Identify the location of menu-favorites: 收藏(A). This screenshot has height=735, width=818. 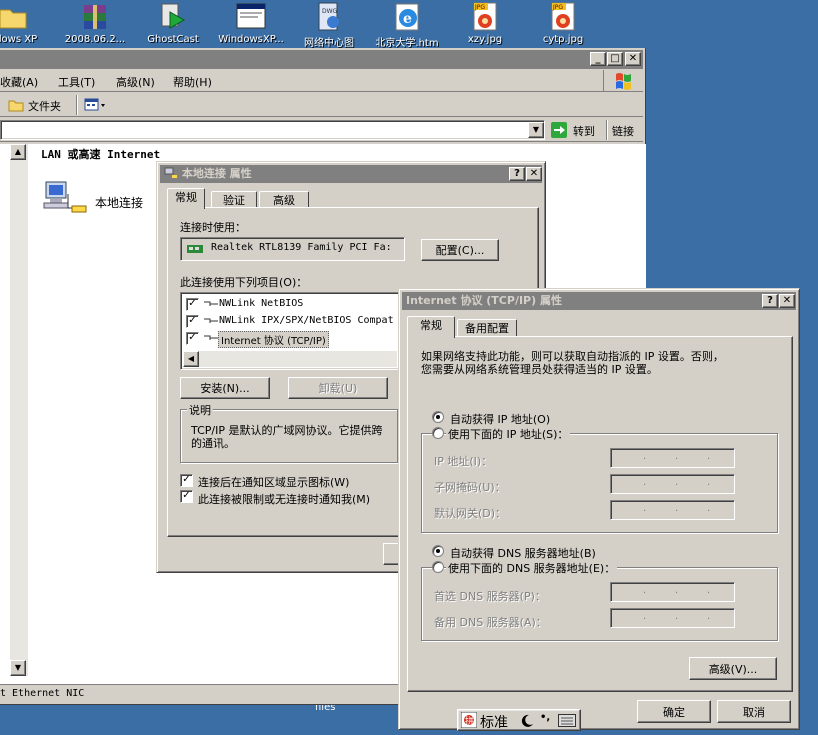
(19, 82).